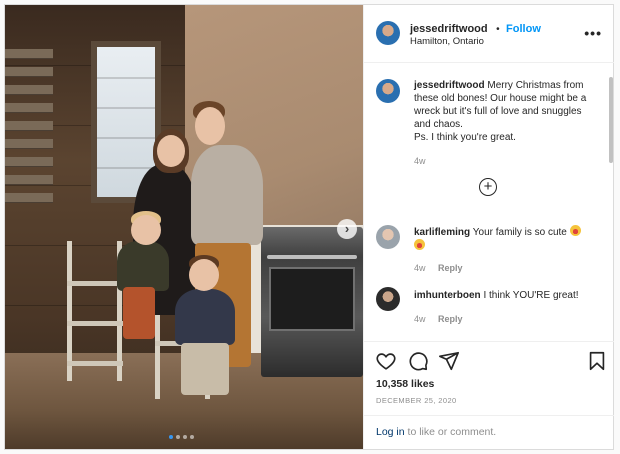  What do you see at coordinates (488, 187) in the screenshot?
I see `add-comment-icon: +` at bounding box center [488, 187].